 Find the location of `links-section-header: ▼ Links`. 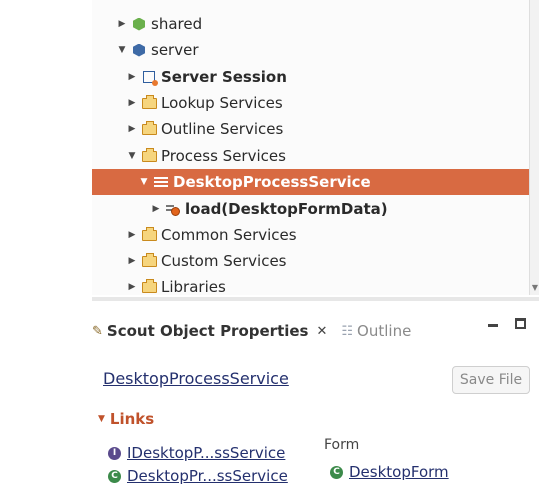

links-section-header: ▼ Links is located at coordinates (126, 419).